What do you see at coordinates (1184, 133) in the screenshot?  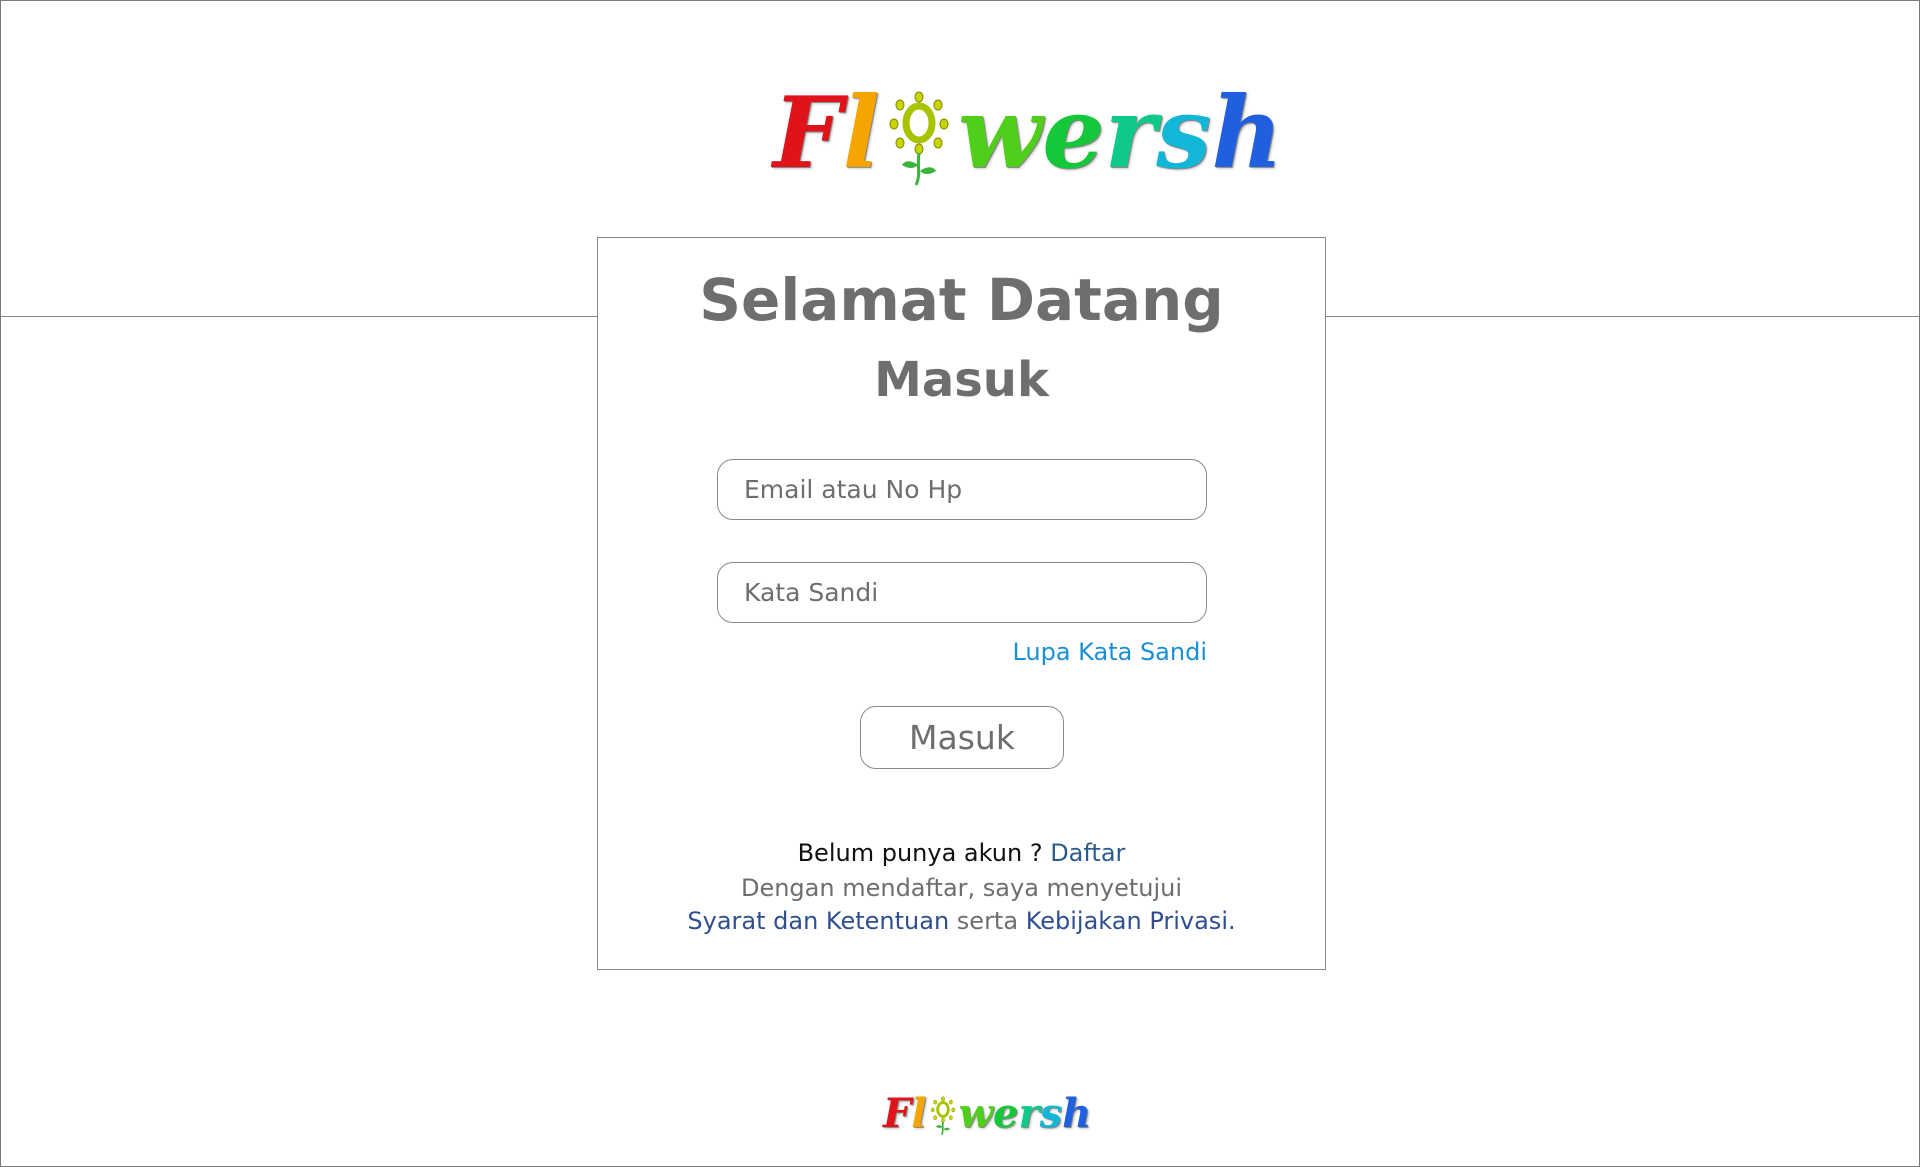 I see `logo-letter-s: s` at bounding box center [1184, 133].